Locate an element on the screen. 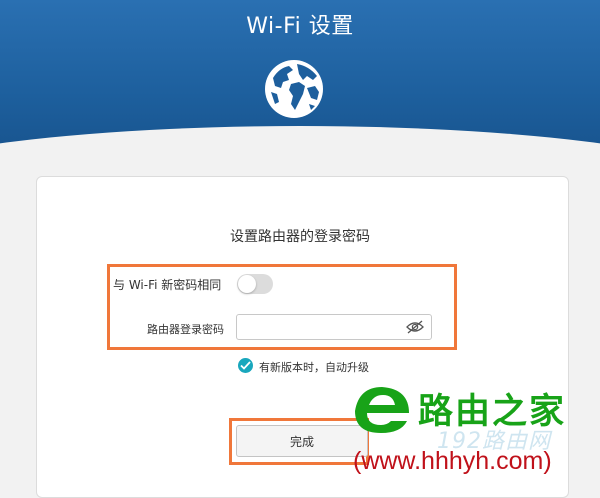 This screenshot has width=600, height=498. checkmark-icon is located at coordinates (245, 365).